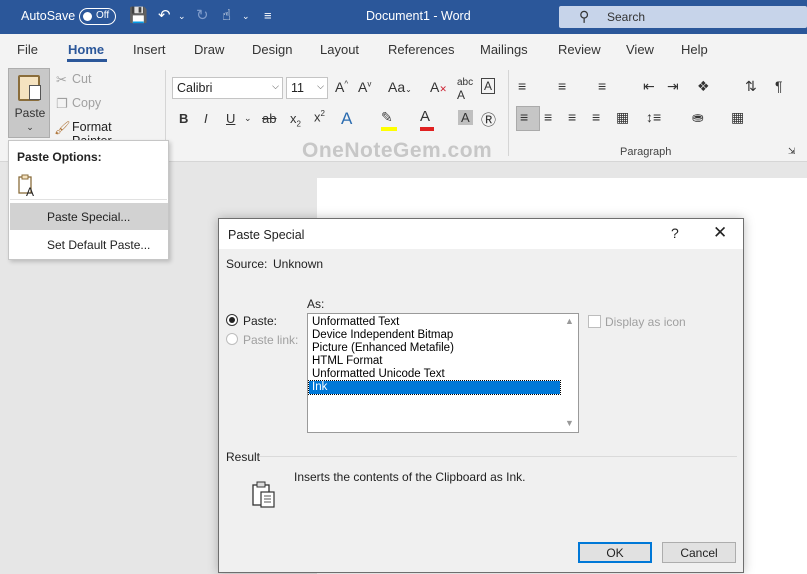 The image size is (807, 574). What do you see at coordinates (683, 17) in the screenshot?
I see `search-box: ⚲ Search` at bounding box center [683, 17].